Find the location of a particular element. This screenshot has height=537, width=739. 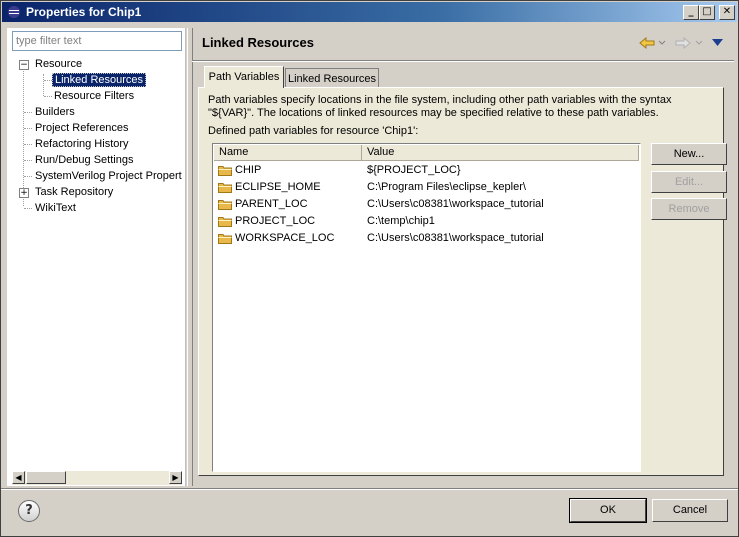

tree-item-builders: Builders is located at coordinates (55, 112).